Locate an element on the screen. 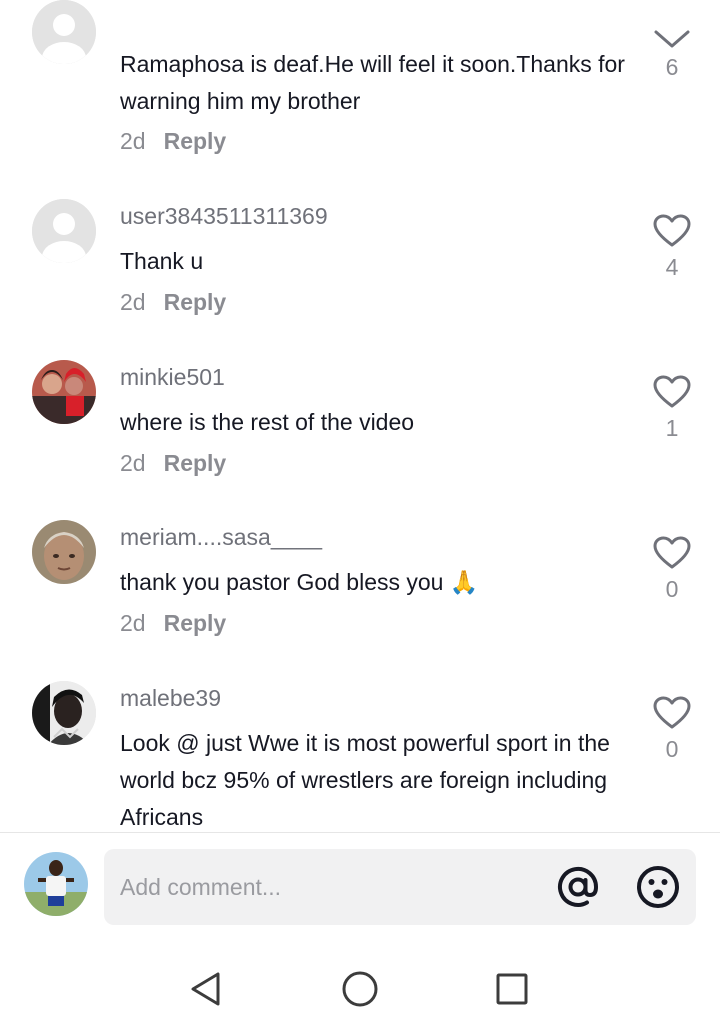 Image resolution: width=720 pixels, height=1028 pixels. comment-text: where is the rest of the video is located at coordinates (267, 422).